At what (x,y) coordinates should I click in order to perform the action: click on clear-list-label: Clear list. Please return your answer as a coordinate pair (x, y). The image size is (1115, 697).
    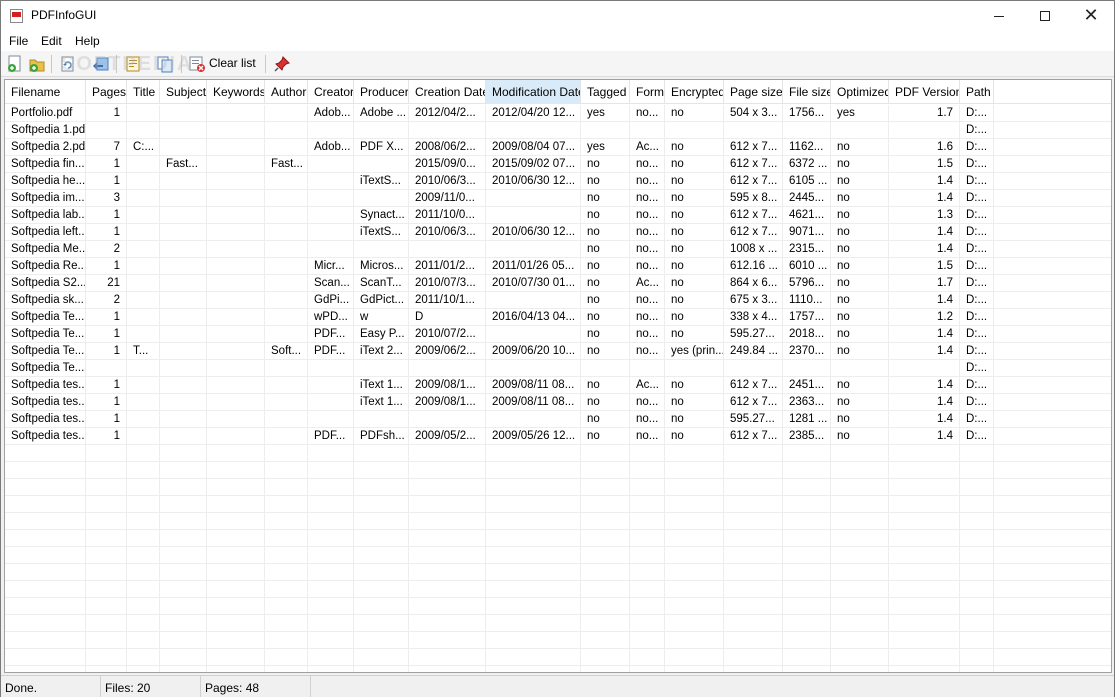
    Looking at the image, I should click on (232, 63).